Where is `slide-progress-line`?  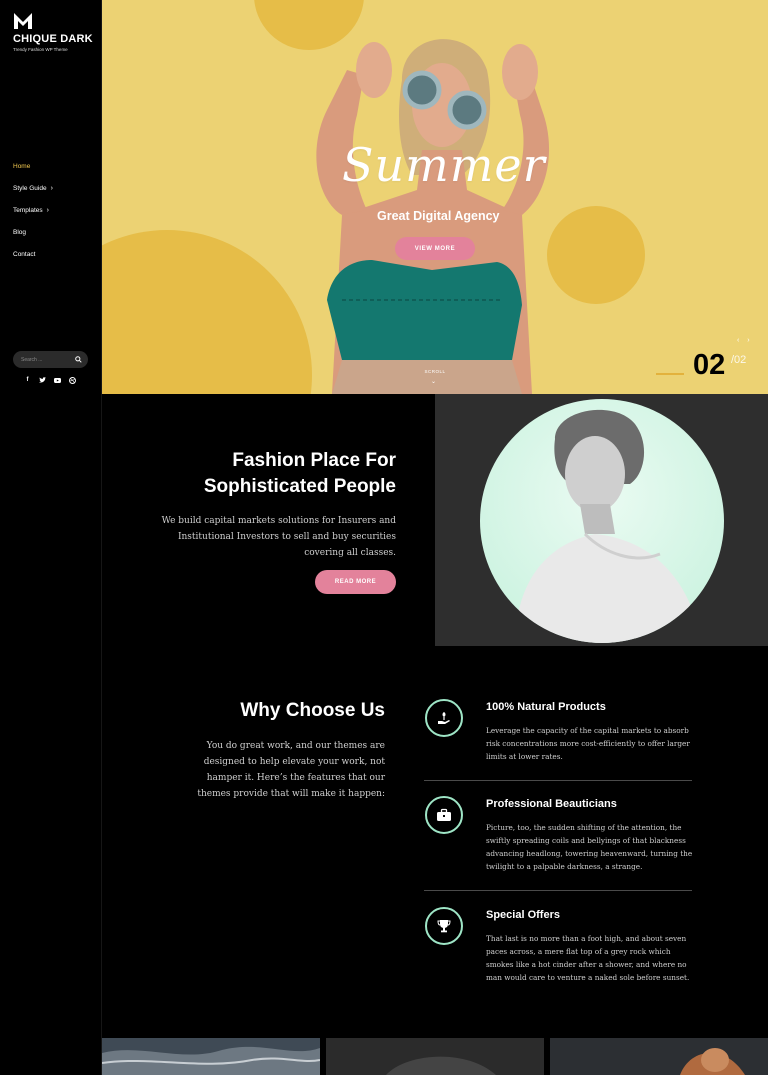
slide-progress-line is located at coordinates (670, 374).